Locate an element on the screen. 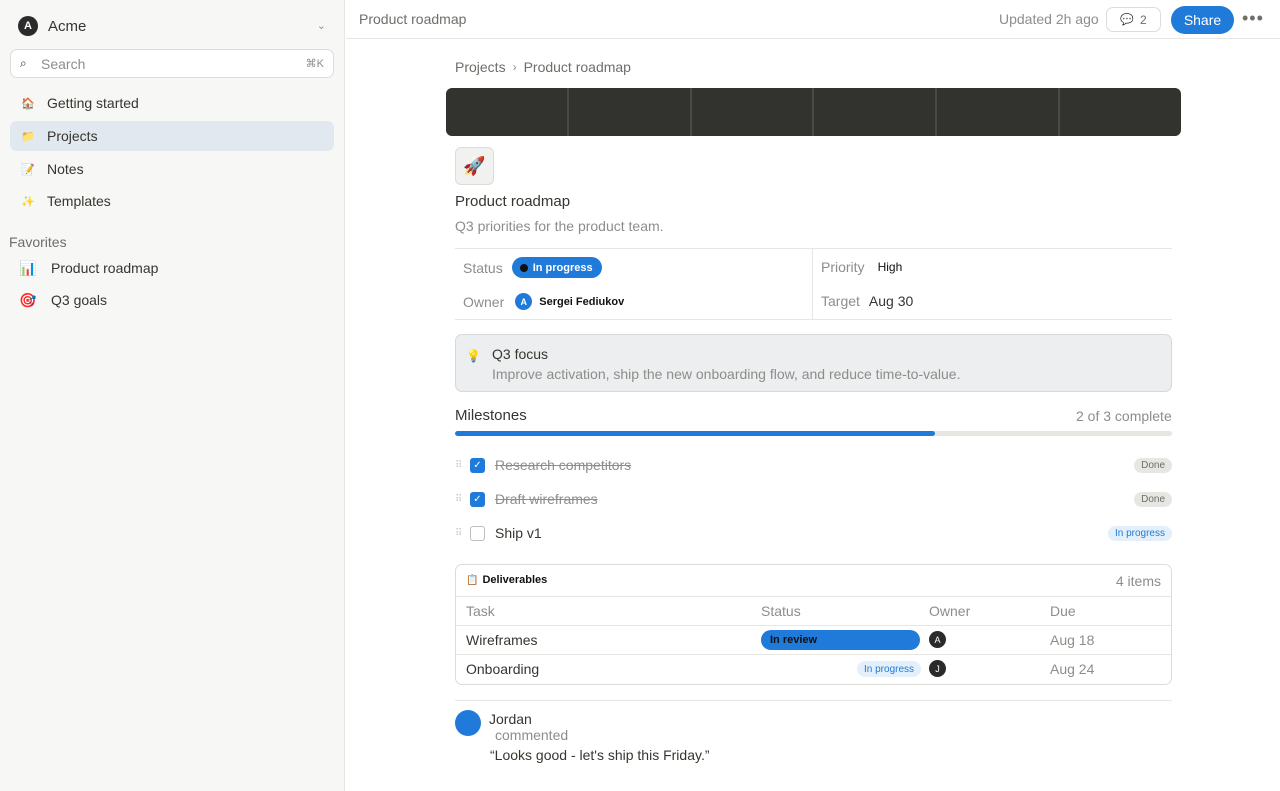 The width and height of the screenshot is (1280, 791). topbar-title: Product roadmap is located at coordinates (413, 19).